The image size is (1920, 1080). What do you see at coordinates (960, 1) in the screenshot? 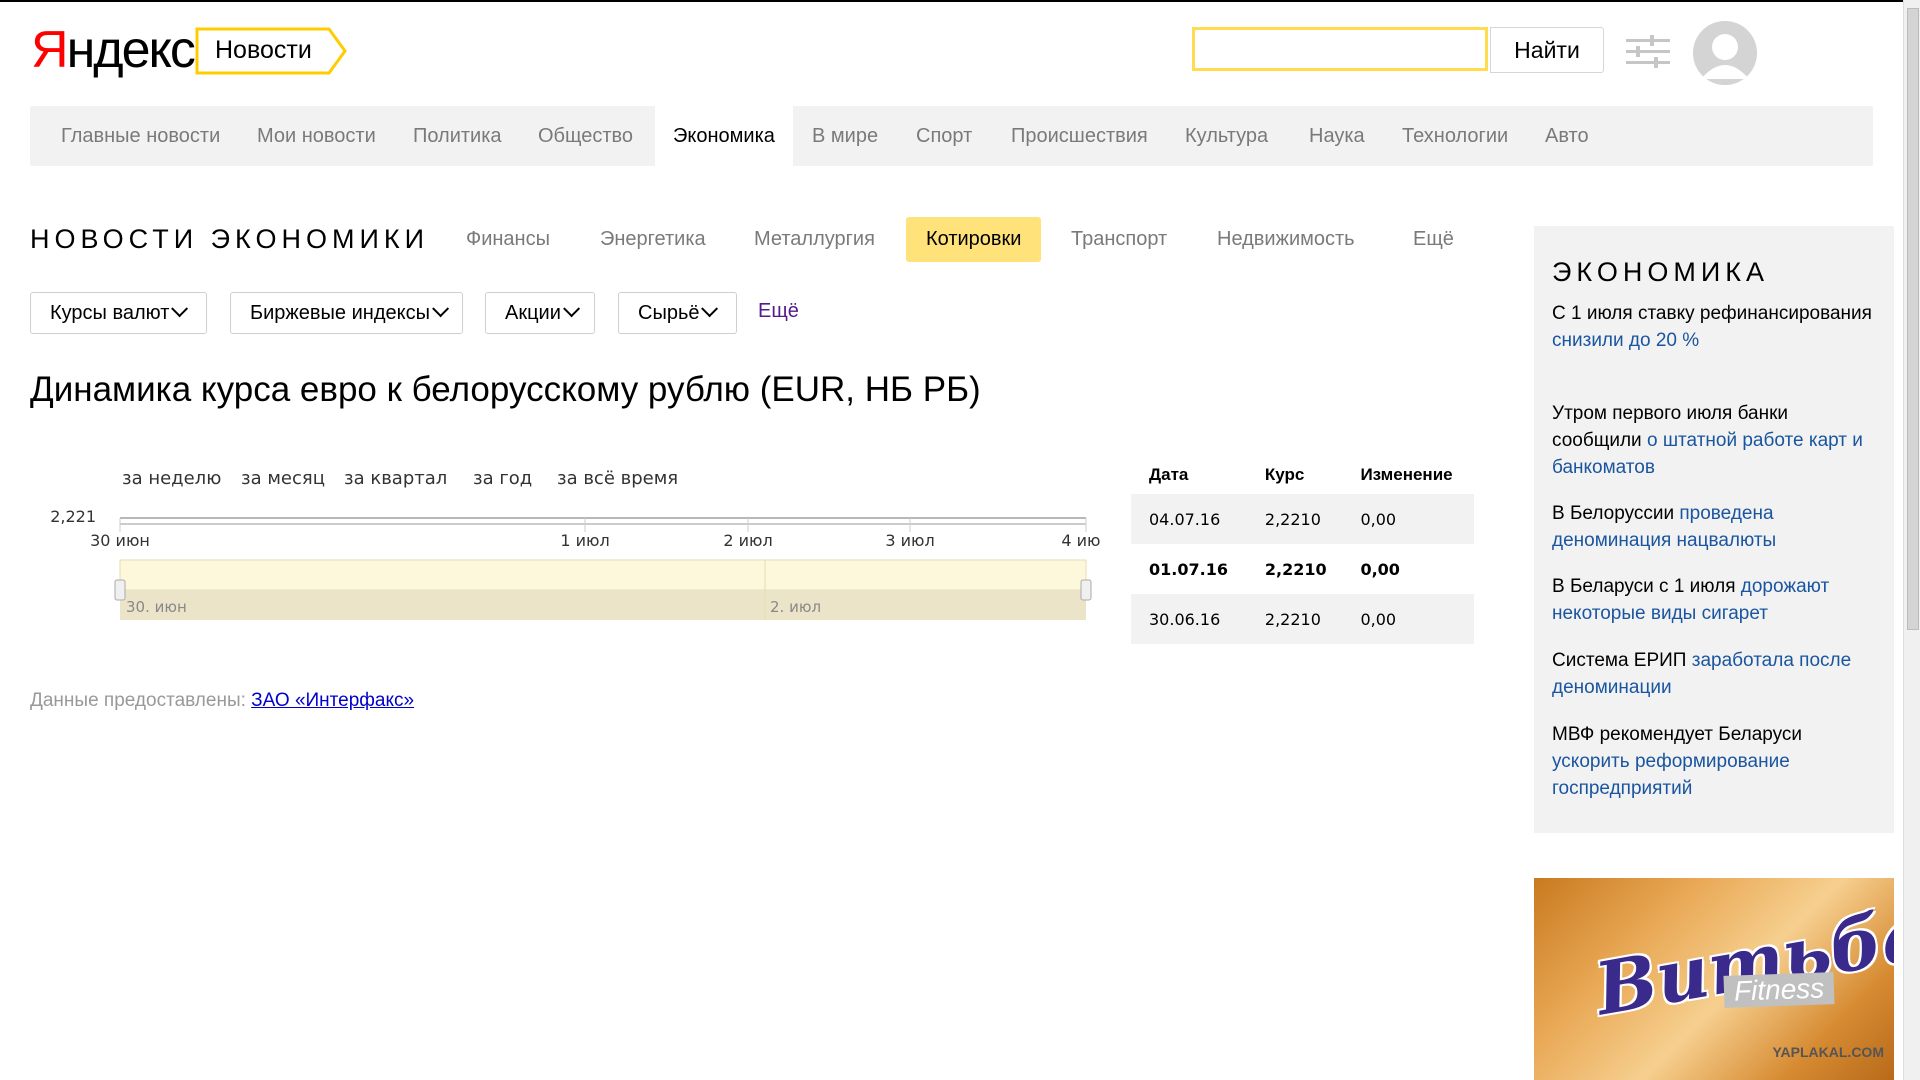
I see `window-top-border` at bounding box center [960, 1].